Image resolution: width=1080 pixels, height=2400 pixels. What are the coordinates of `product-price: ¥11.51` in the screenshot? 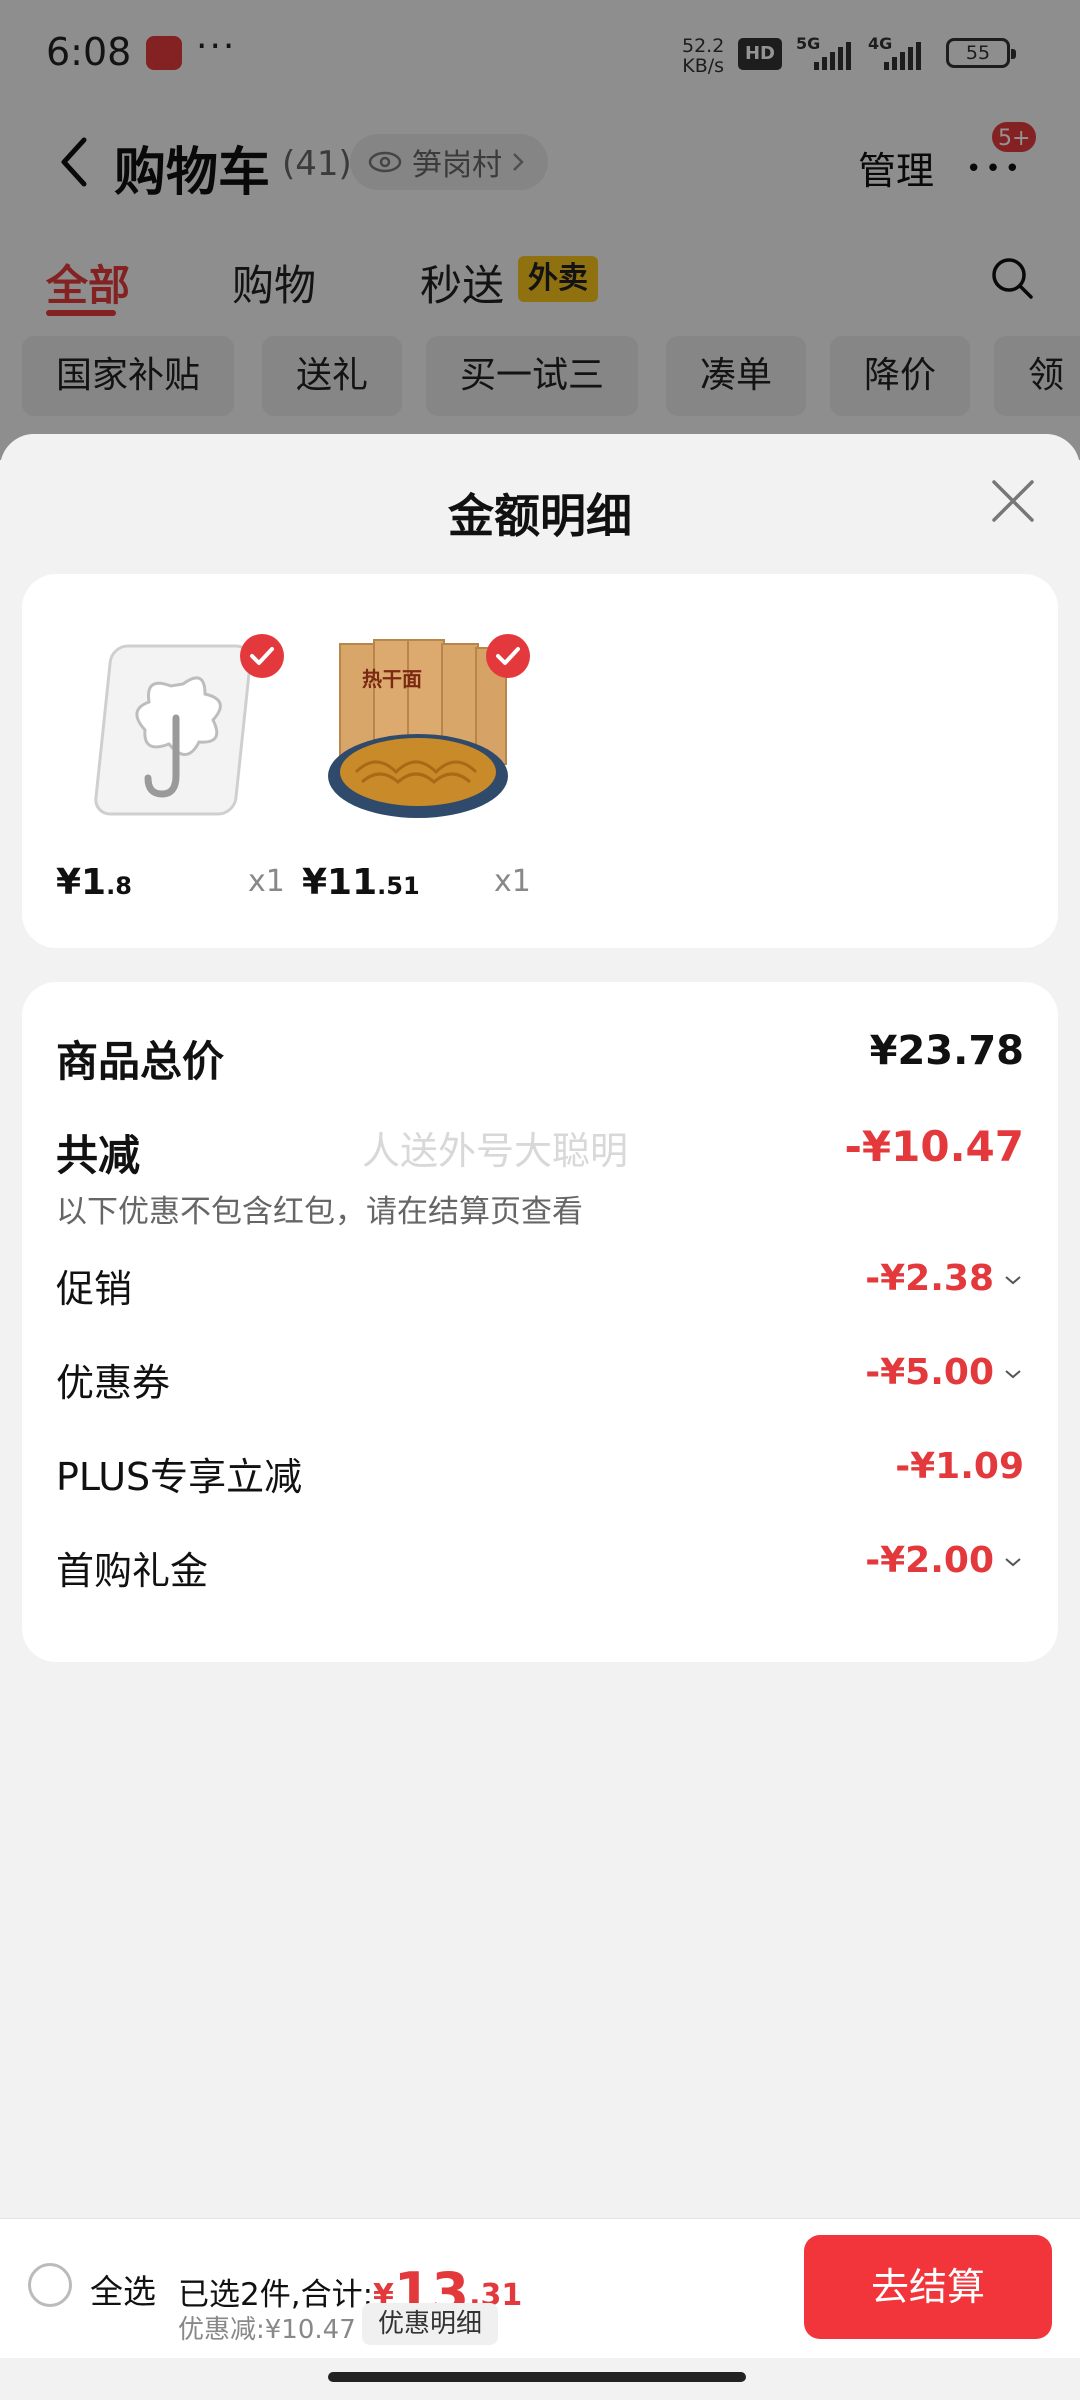 It's located at (361, 882).